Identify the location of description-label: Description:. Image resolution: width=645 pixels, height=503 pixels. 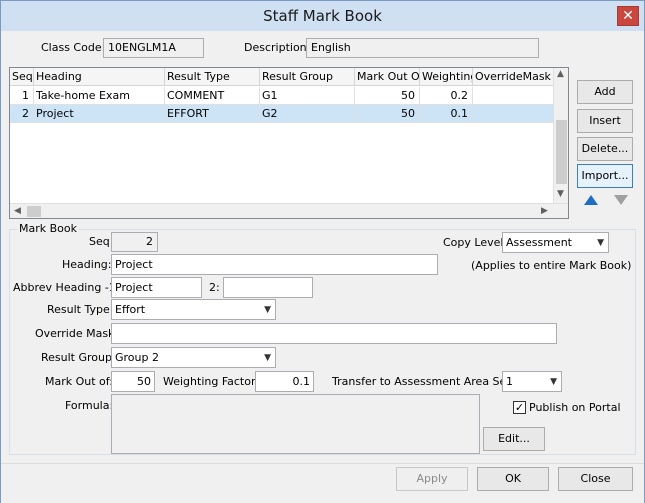
(277, 47).